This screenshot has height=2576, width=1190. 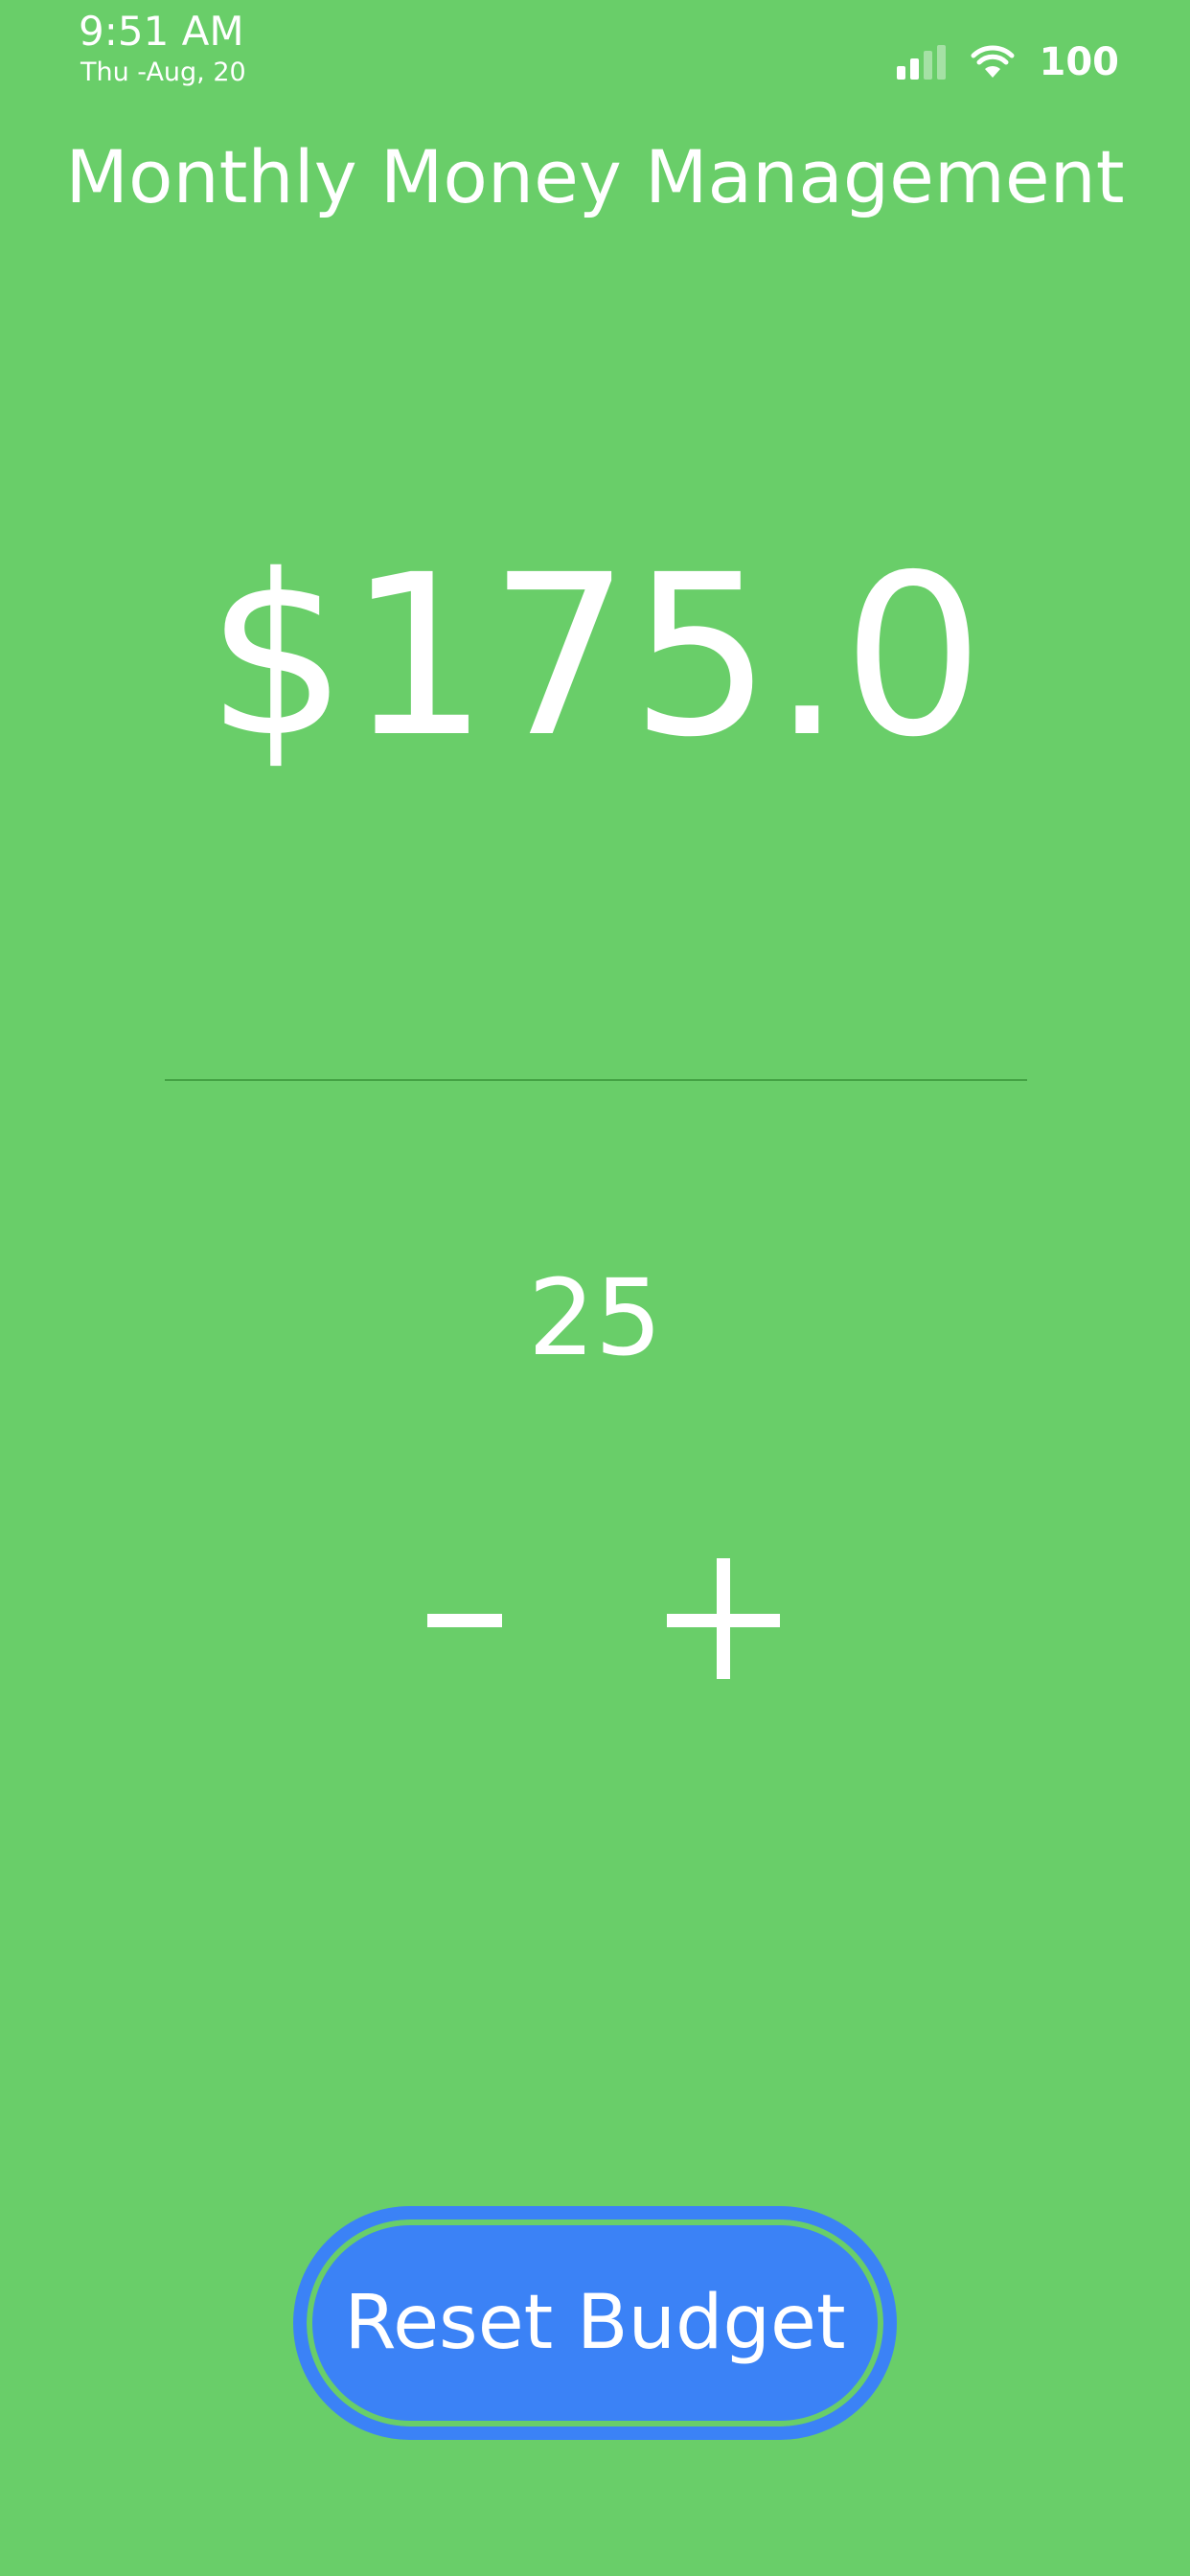 I want to click on decrement-button, so click(x=465, y=1614).